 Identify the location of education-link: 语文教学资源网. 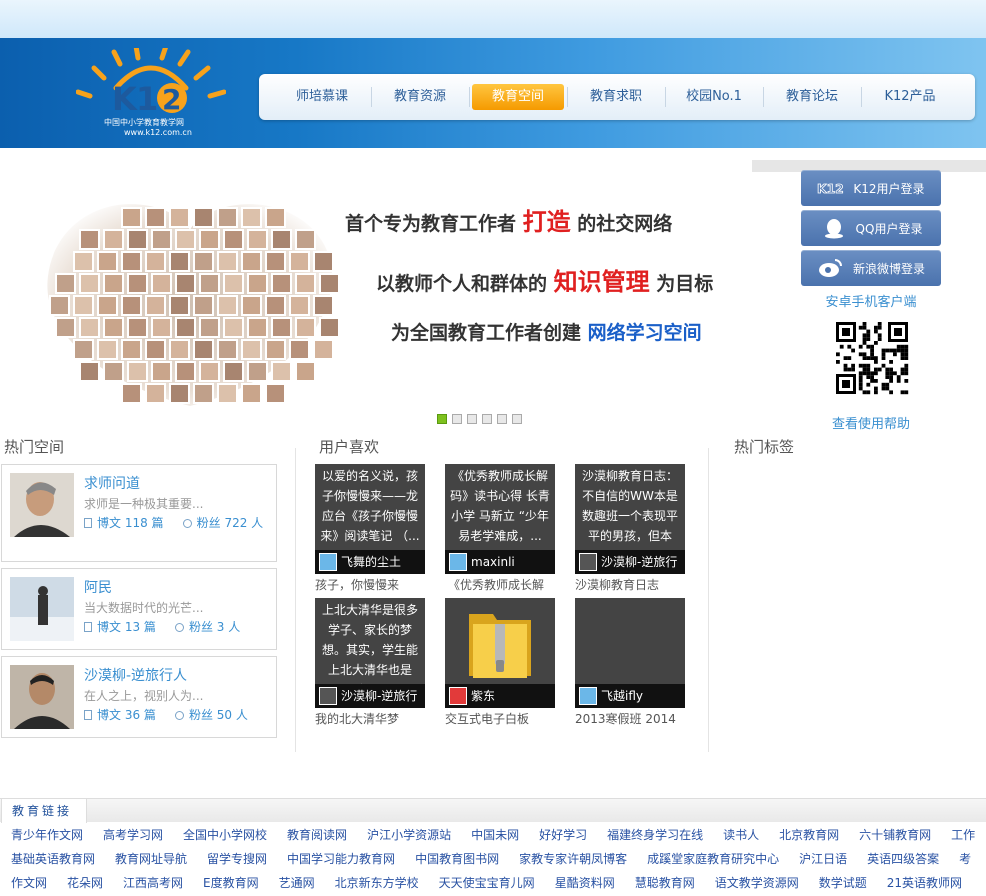
(757, 883).